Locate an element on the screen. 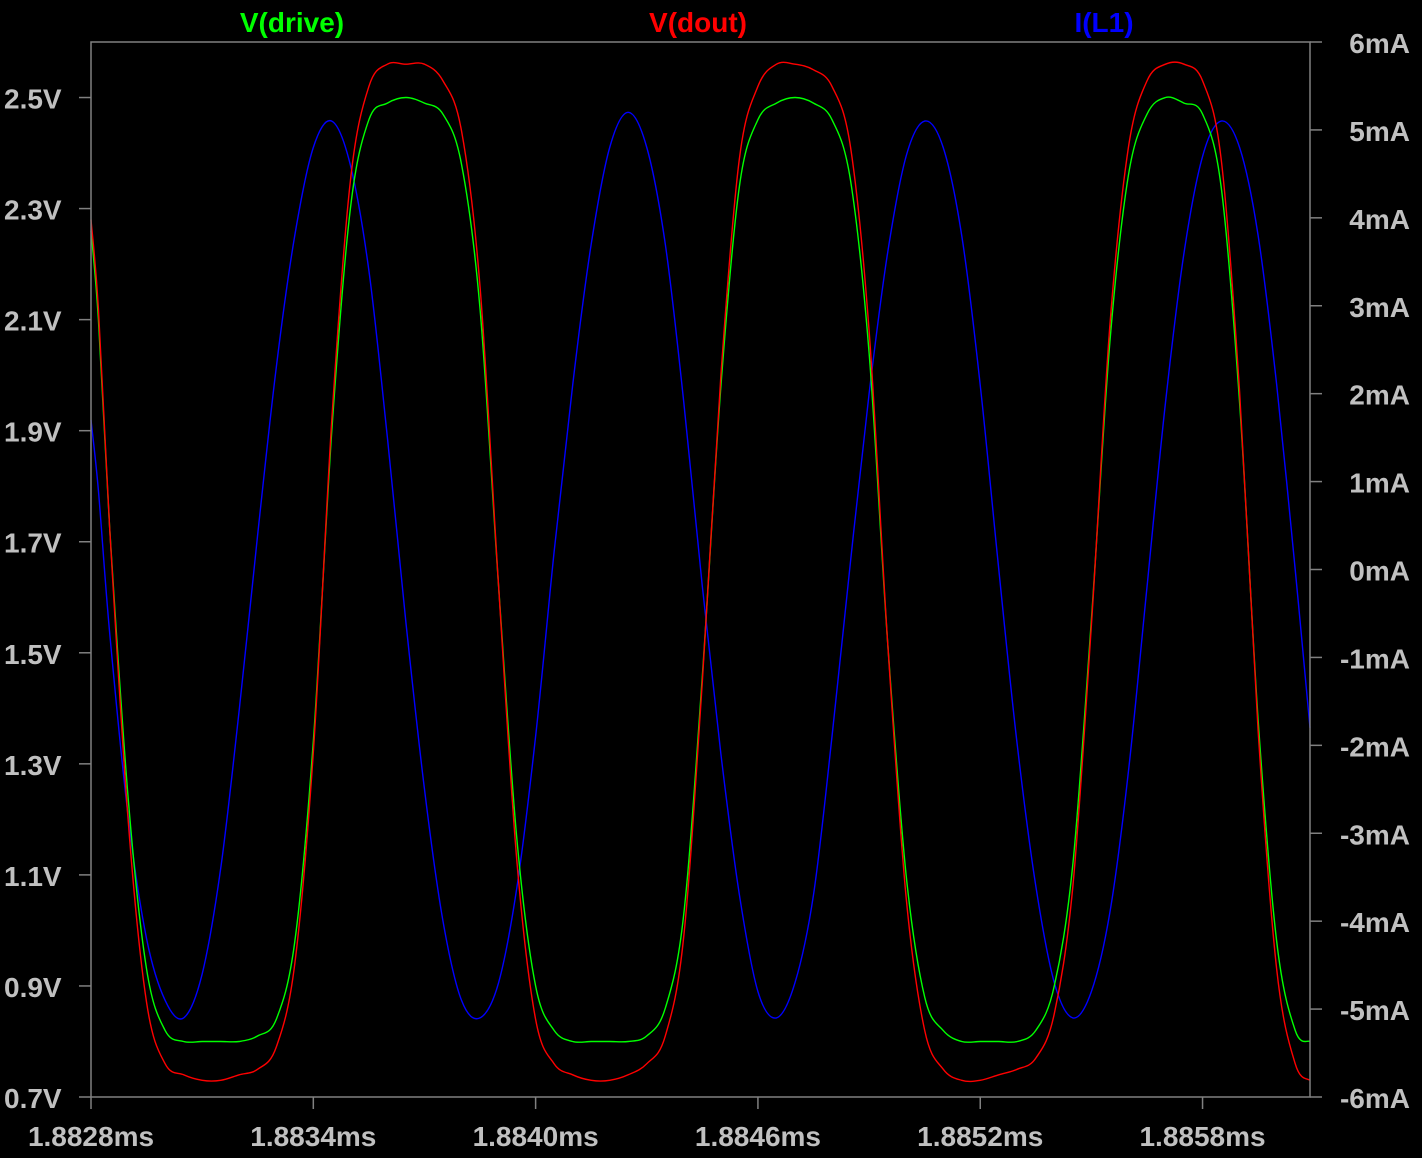  left-y-tick-label: 1.7V is located at coordinates (33, 543).